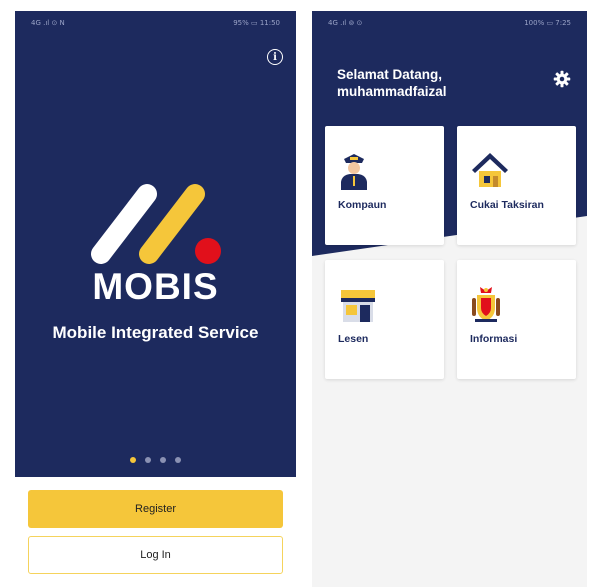 The height and width of the screenshot is (587, 590). I want to click on officer-icon, so click(354, 172).